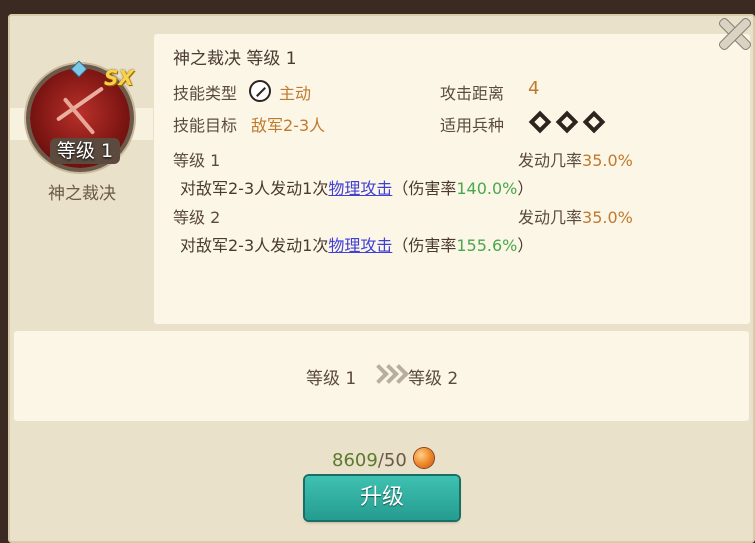 Image resolution: width=755 pixels, height=543 pixels. I want to click on damage-rate: 140.0%, so click(487, 188).